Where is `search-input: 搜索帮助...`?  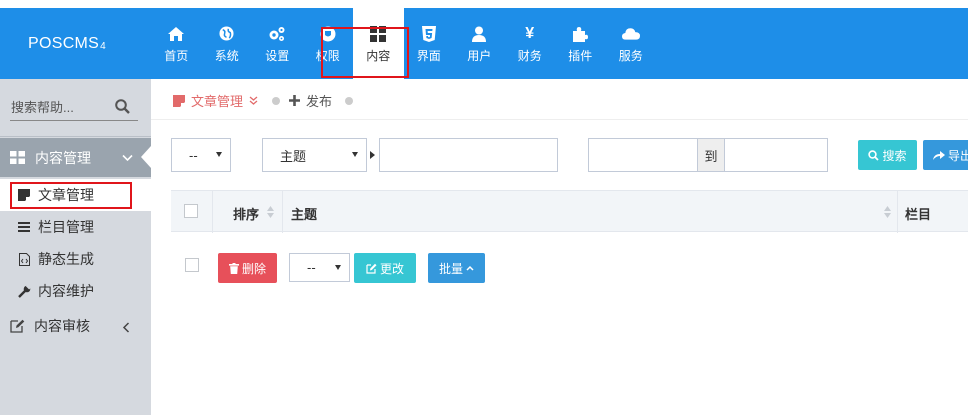
search-input: 搜索帮助... is located at coordinates (42, 106).